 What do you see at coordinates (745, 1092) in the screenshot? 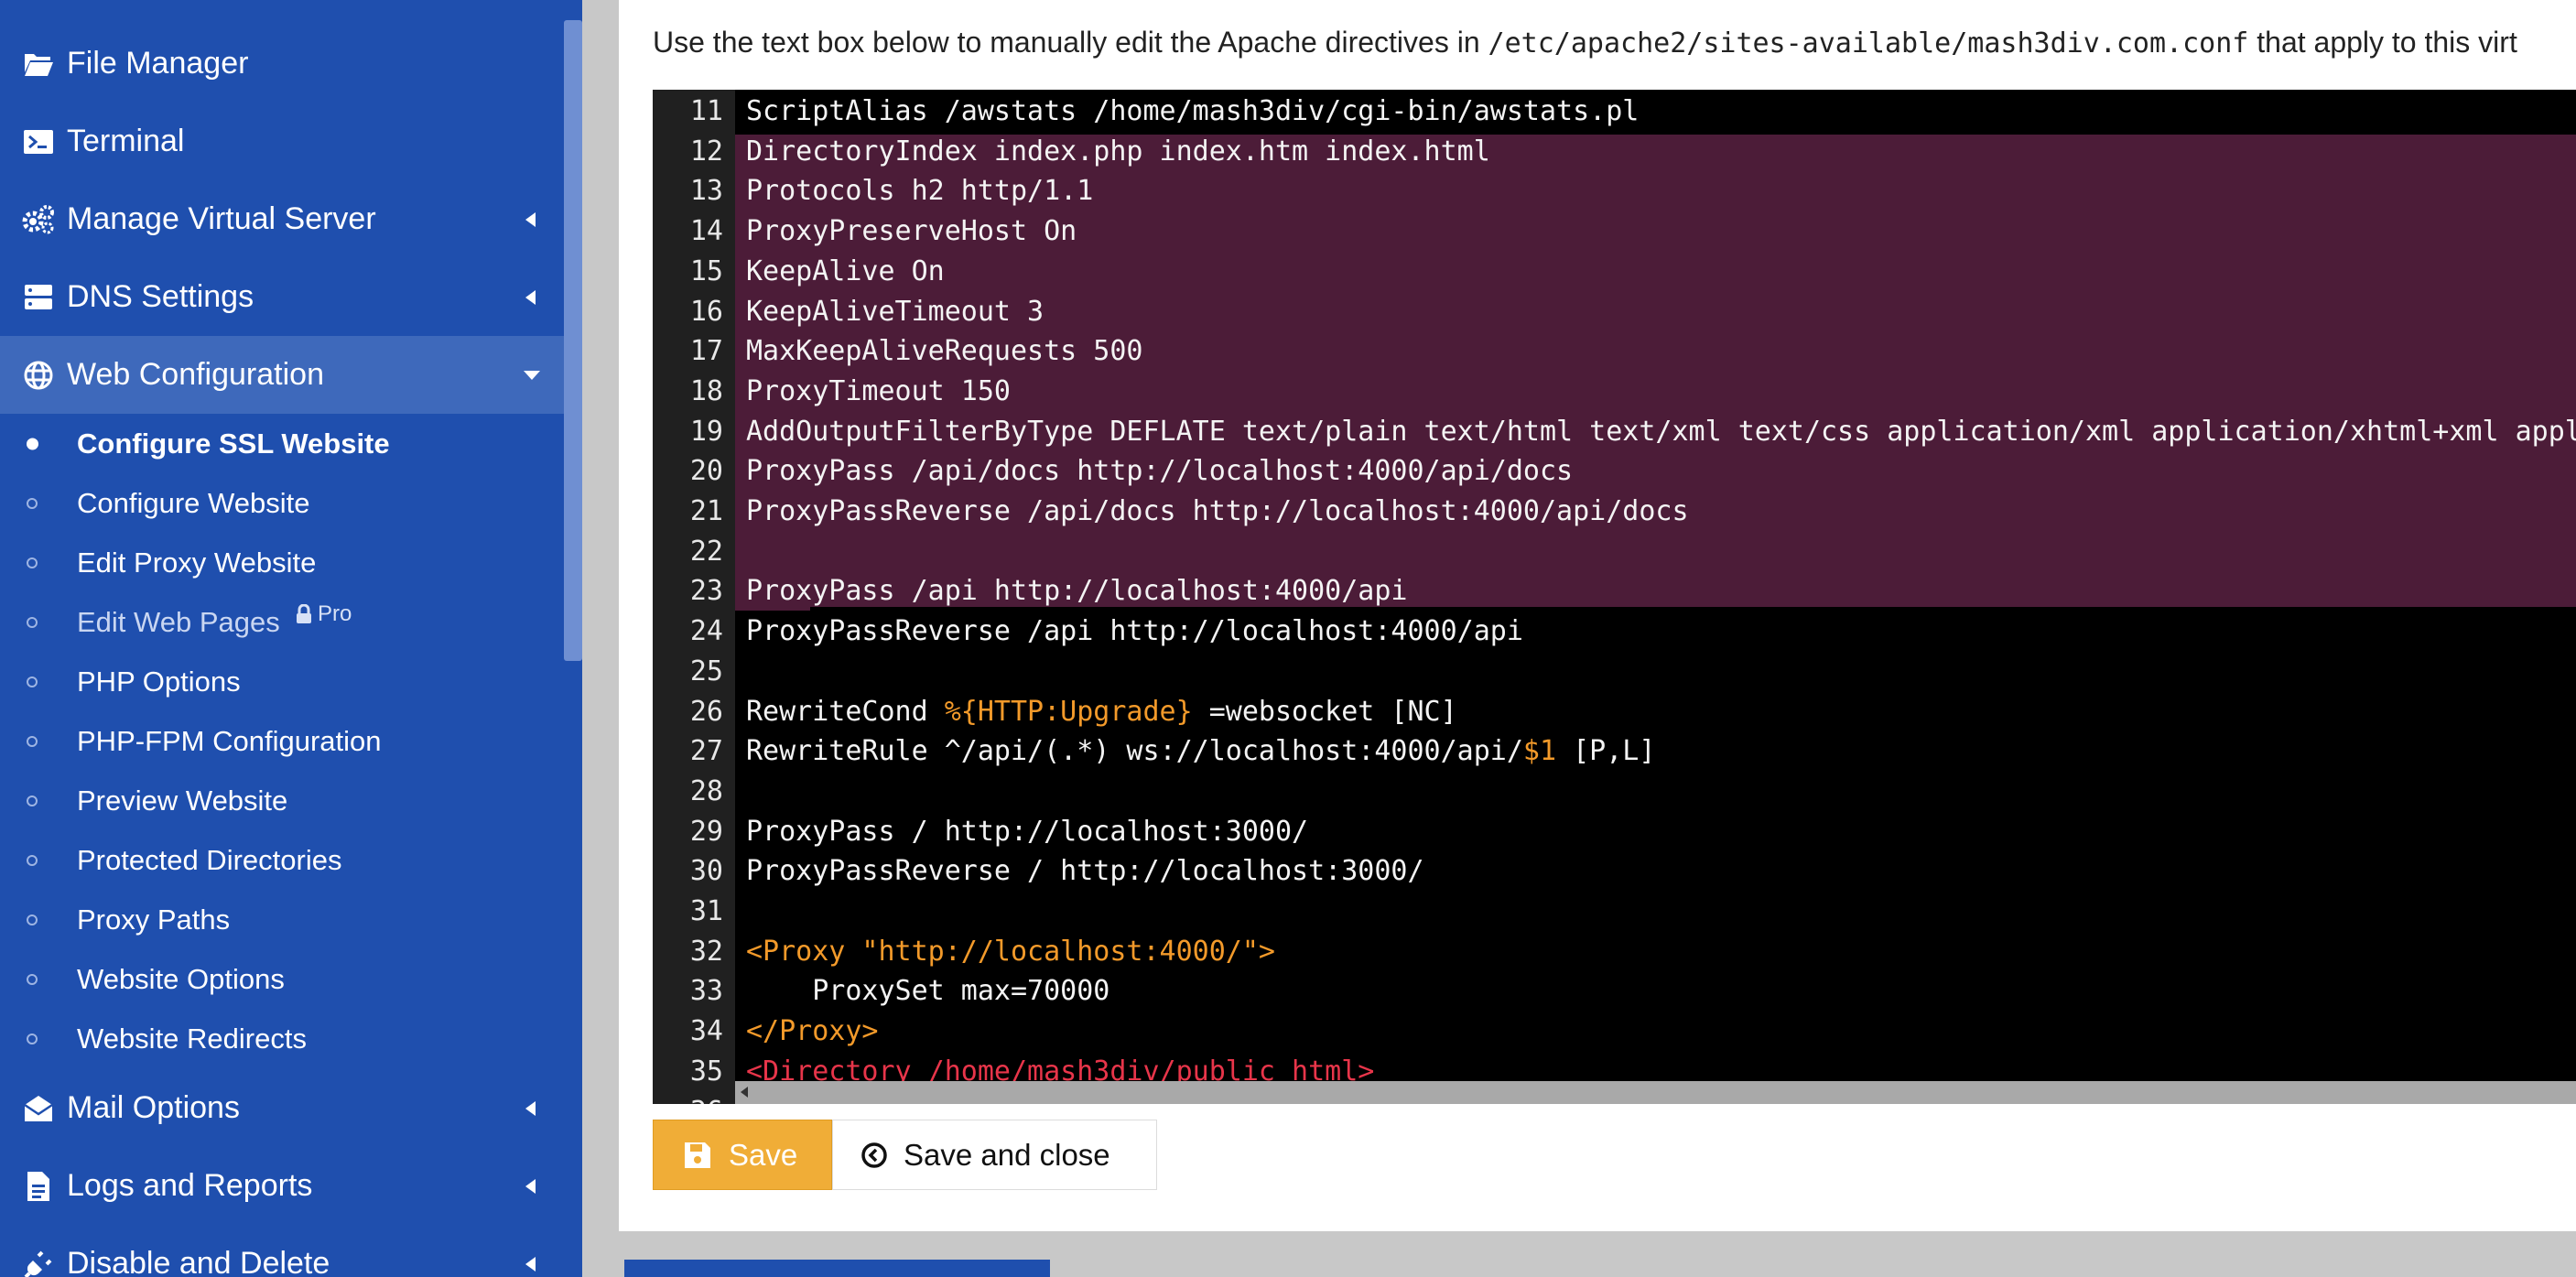
I see `scroll-left-icon` at bounding box center [745, 1092].